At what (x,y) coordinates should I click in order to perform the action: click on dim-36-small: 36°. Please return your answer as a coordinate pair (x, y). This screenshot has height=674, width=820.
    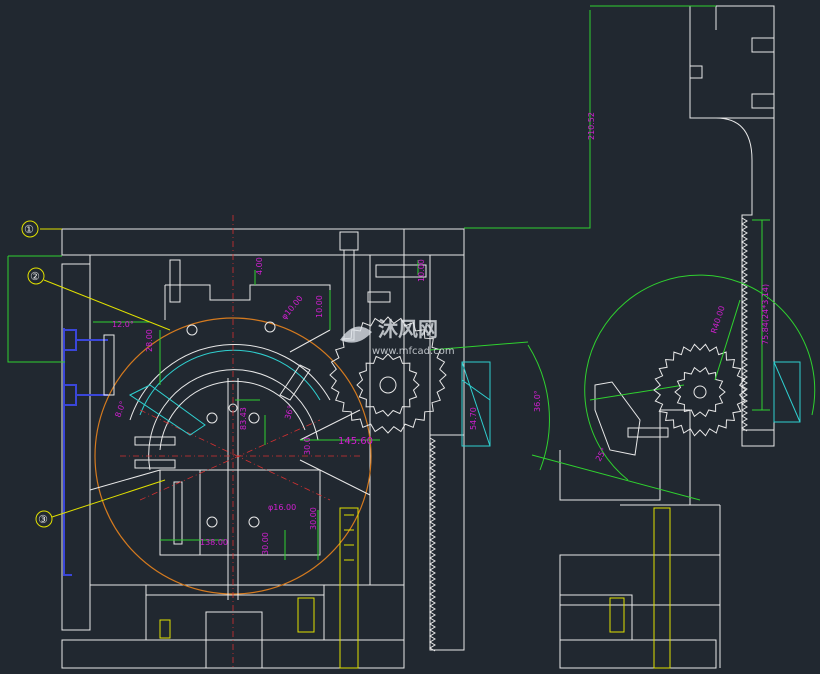
    Looking at the image, I should click on (289, 412).